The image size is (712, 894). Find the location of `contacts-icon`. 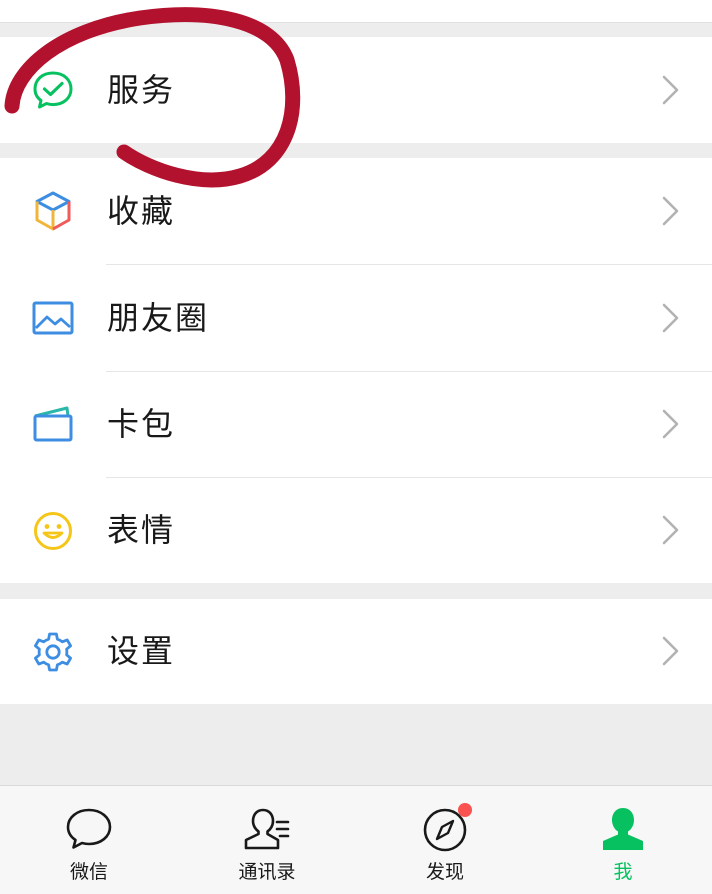

contacts-icon is located at coordinates (267, 829).